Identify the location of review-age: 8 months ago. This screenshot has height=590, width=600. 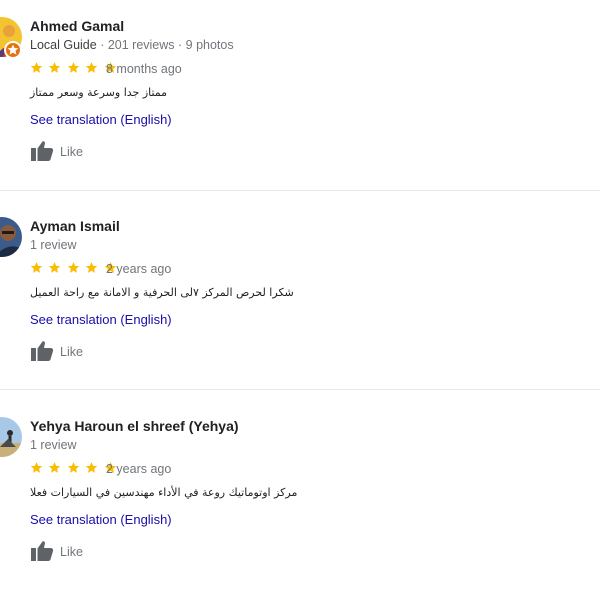
(144, 69).